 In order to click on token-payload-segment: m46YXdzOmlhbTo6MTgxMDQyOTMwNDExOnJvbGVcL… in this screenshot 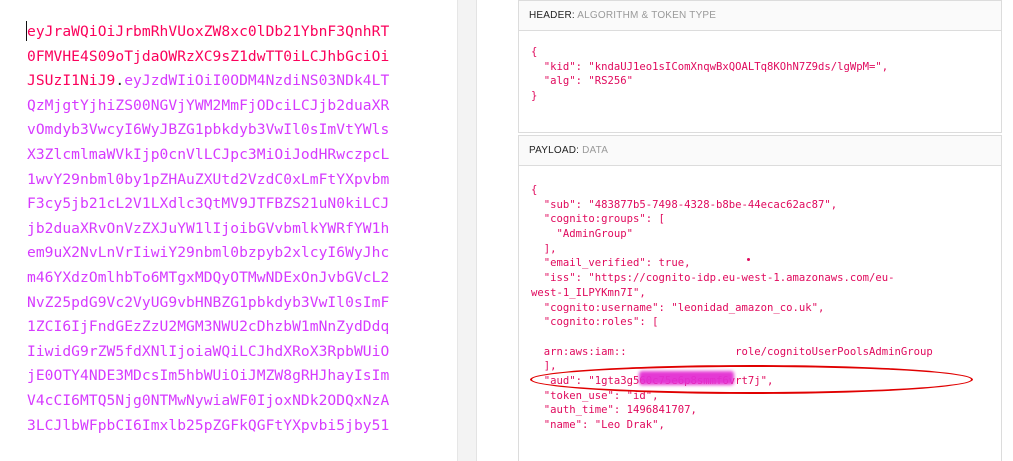, I will do `click(208, 277)`.